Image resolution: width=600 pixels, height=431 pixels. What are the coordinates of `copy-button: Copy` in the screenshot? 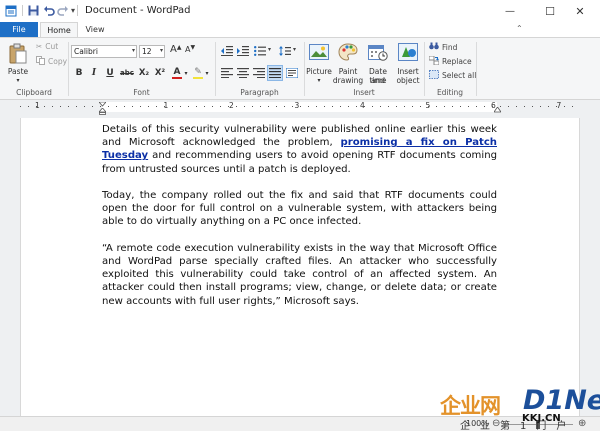 It's located at (51, 61).